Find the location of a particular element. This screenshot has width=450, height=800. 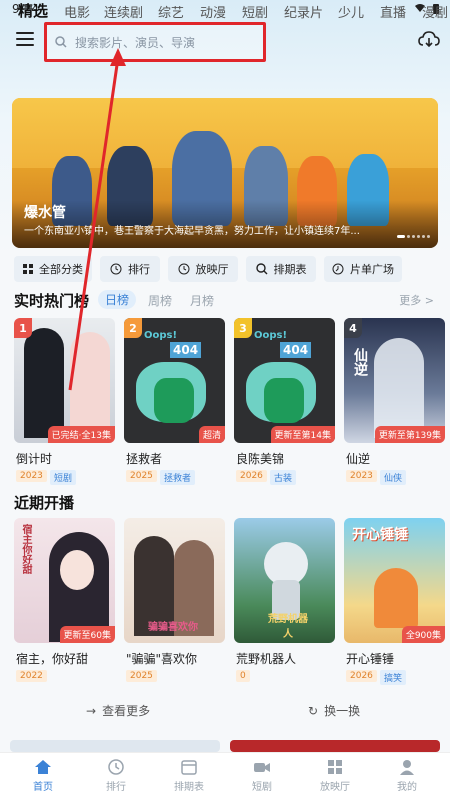

upcoming-title: 近期开播 is located at coordinates (44, 503).